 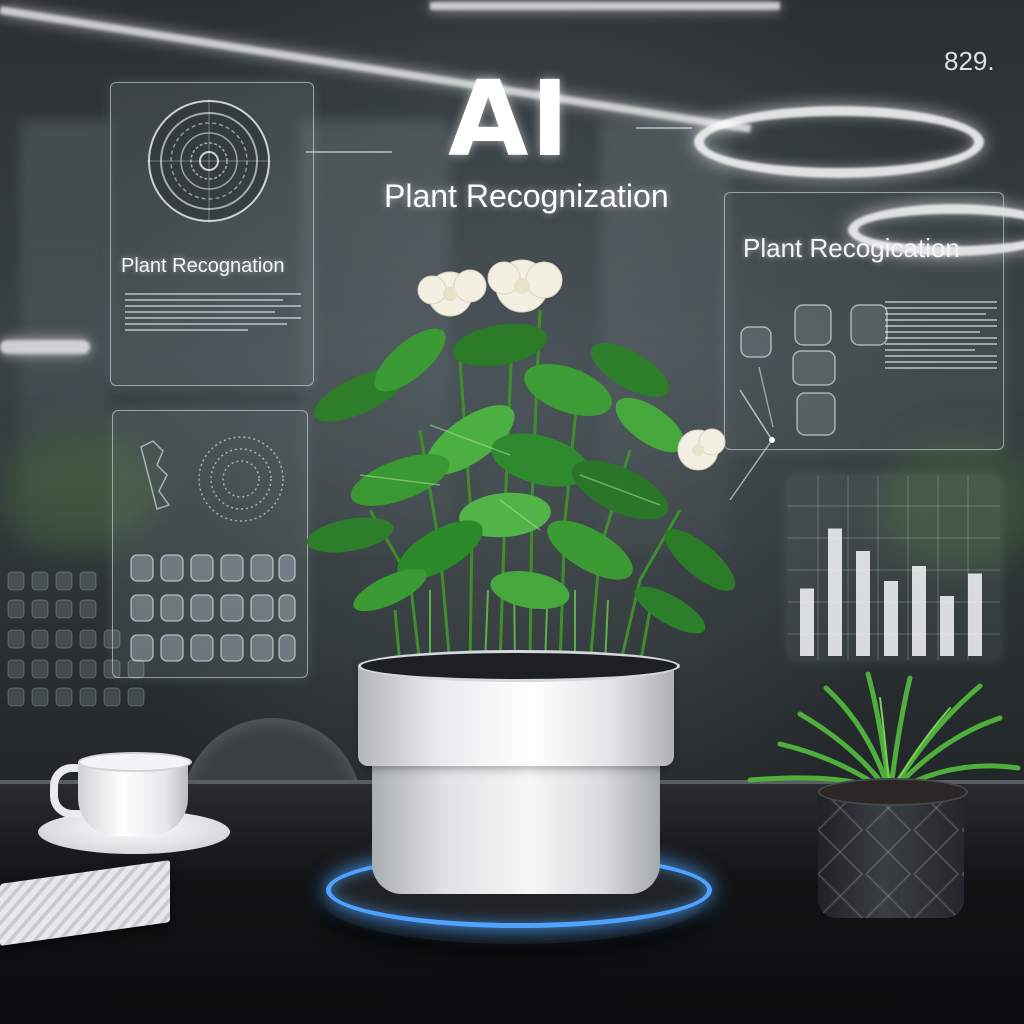 What do you see at coordinates (519, 666) in the screenshot?
I see `pot-soil-opening` at bounding box center [519, 666].